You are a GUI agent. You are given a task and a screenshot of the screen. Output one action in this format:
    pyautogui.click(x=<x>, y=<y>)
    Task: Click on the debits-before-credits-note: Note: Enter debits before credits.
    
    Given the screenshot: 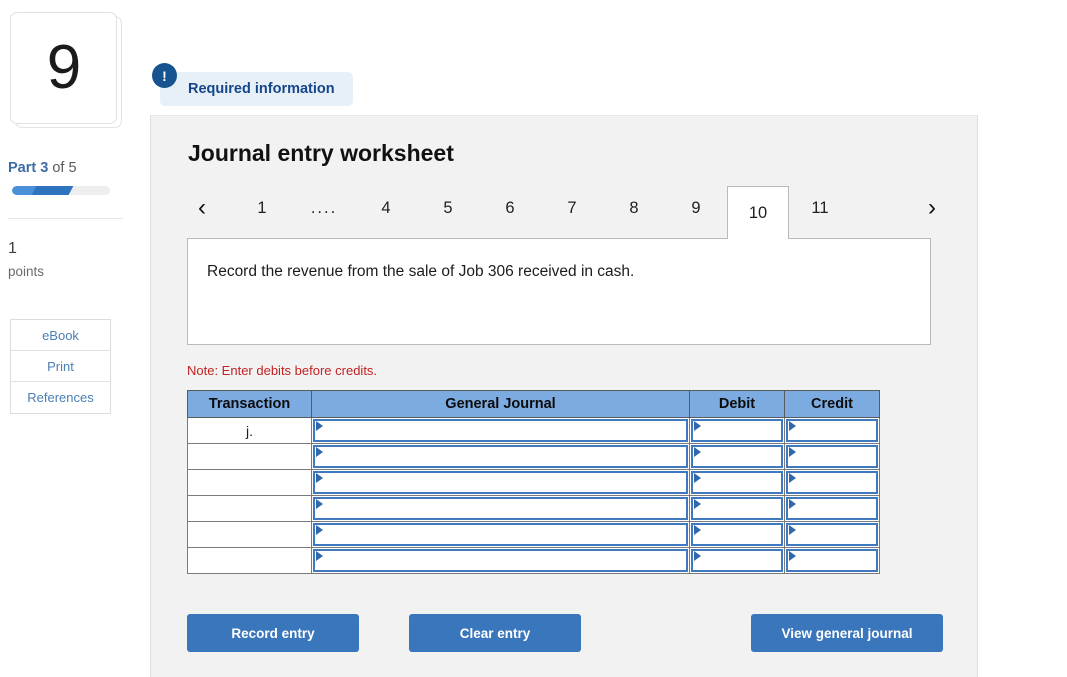 What is the action you would take?
    pyautogui.click(x=282, y=370)
    